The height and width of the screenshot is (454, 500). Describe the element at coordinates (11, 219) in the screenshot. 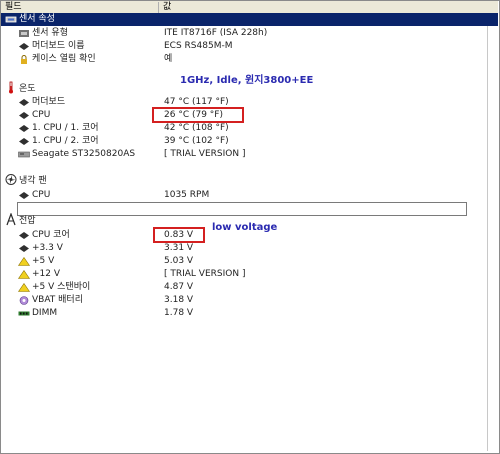

I see `voltage-icon` at that location.